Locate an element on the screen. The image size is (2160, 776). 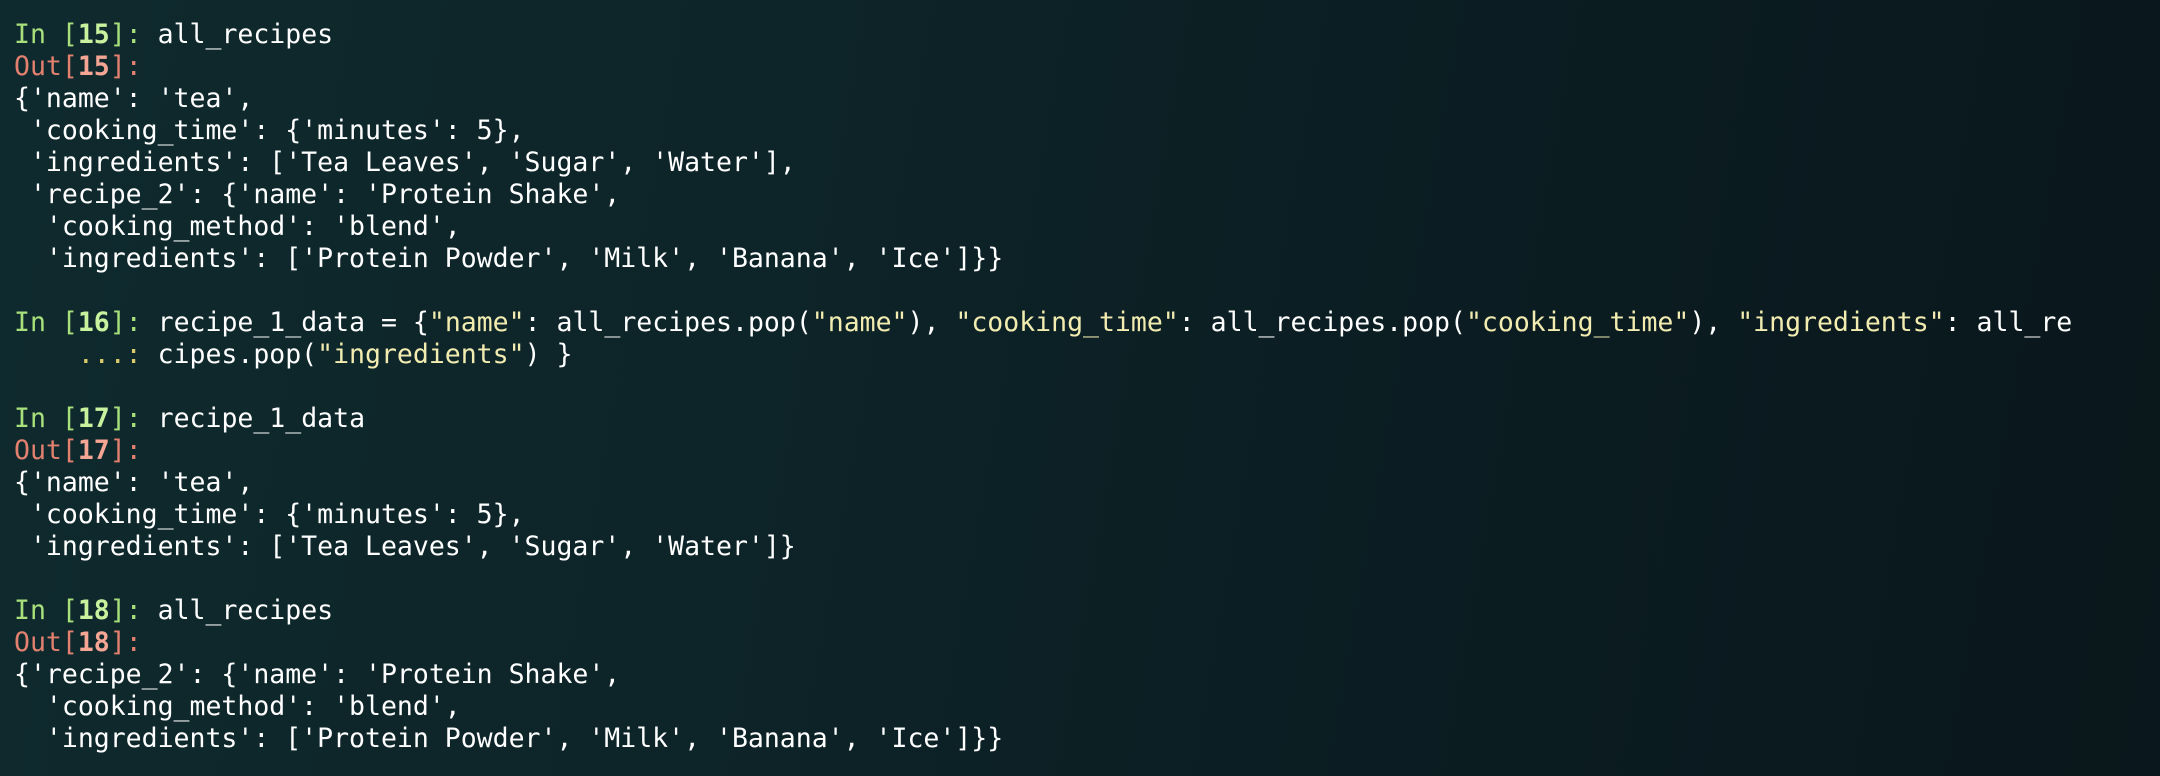
code-text: : all_re is located at coordinates (2008, 322).